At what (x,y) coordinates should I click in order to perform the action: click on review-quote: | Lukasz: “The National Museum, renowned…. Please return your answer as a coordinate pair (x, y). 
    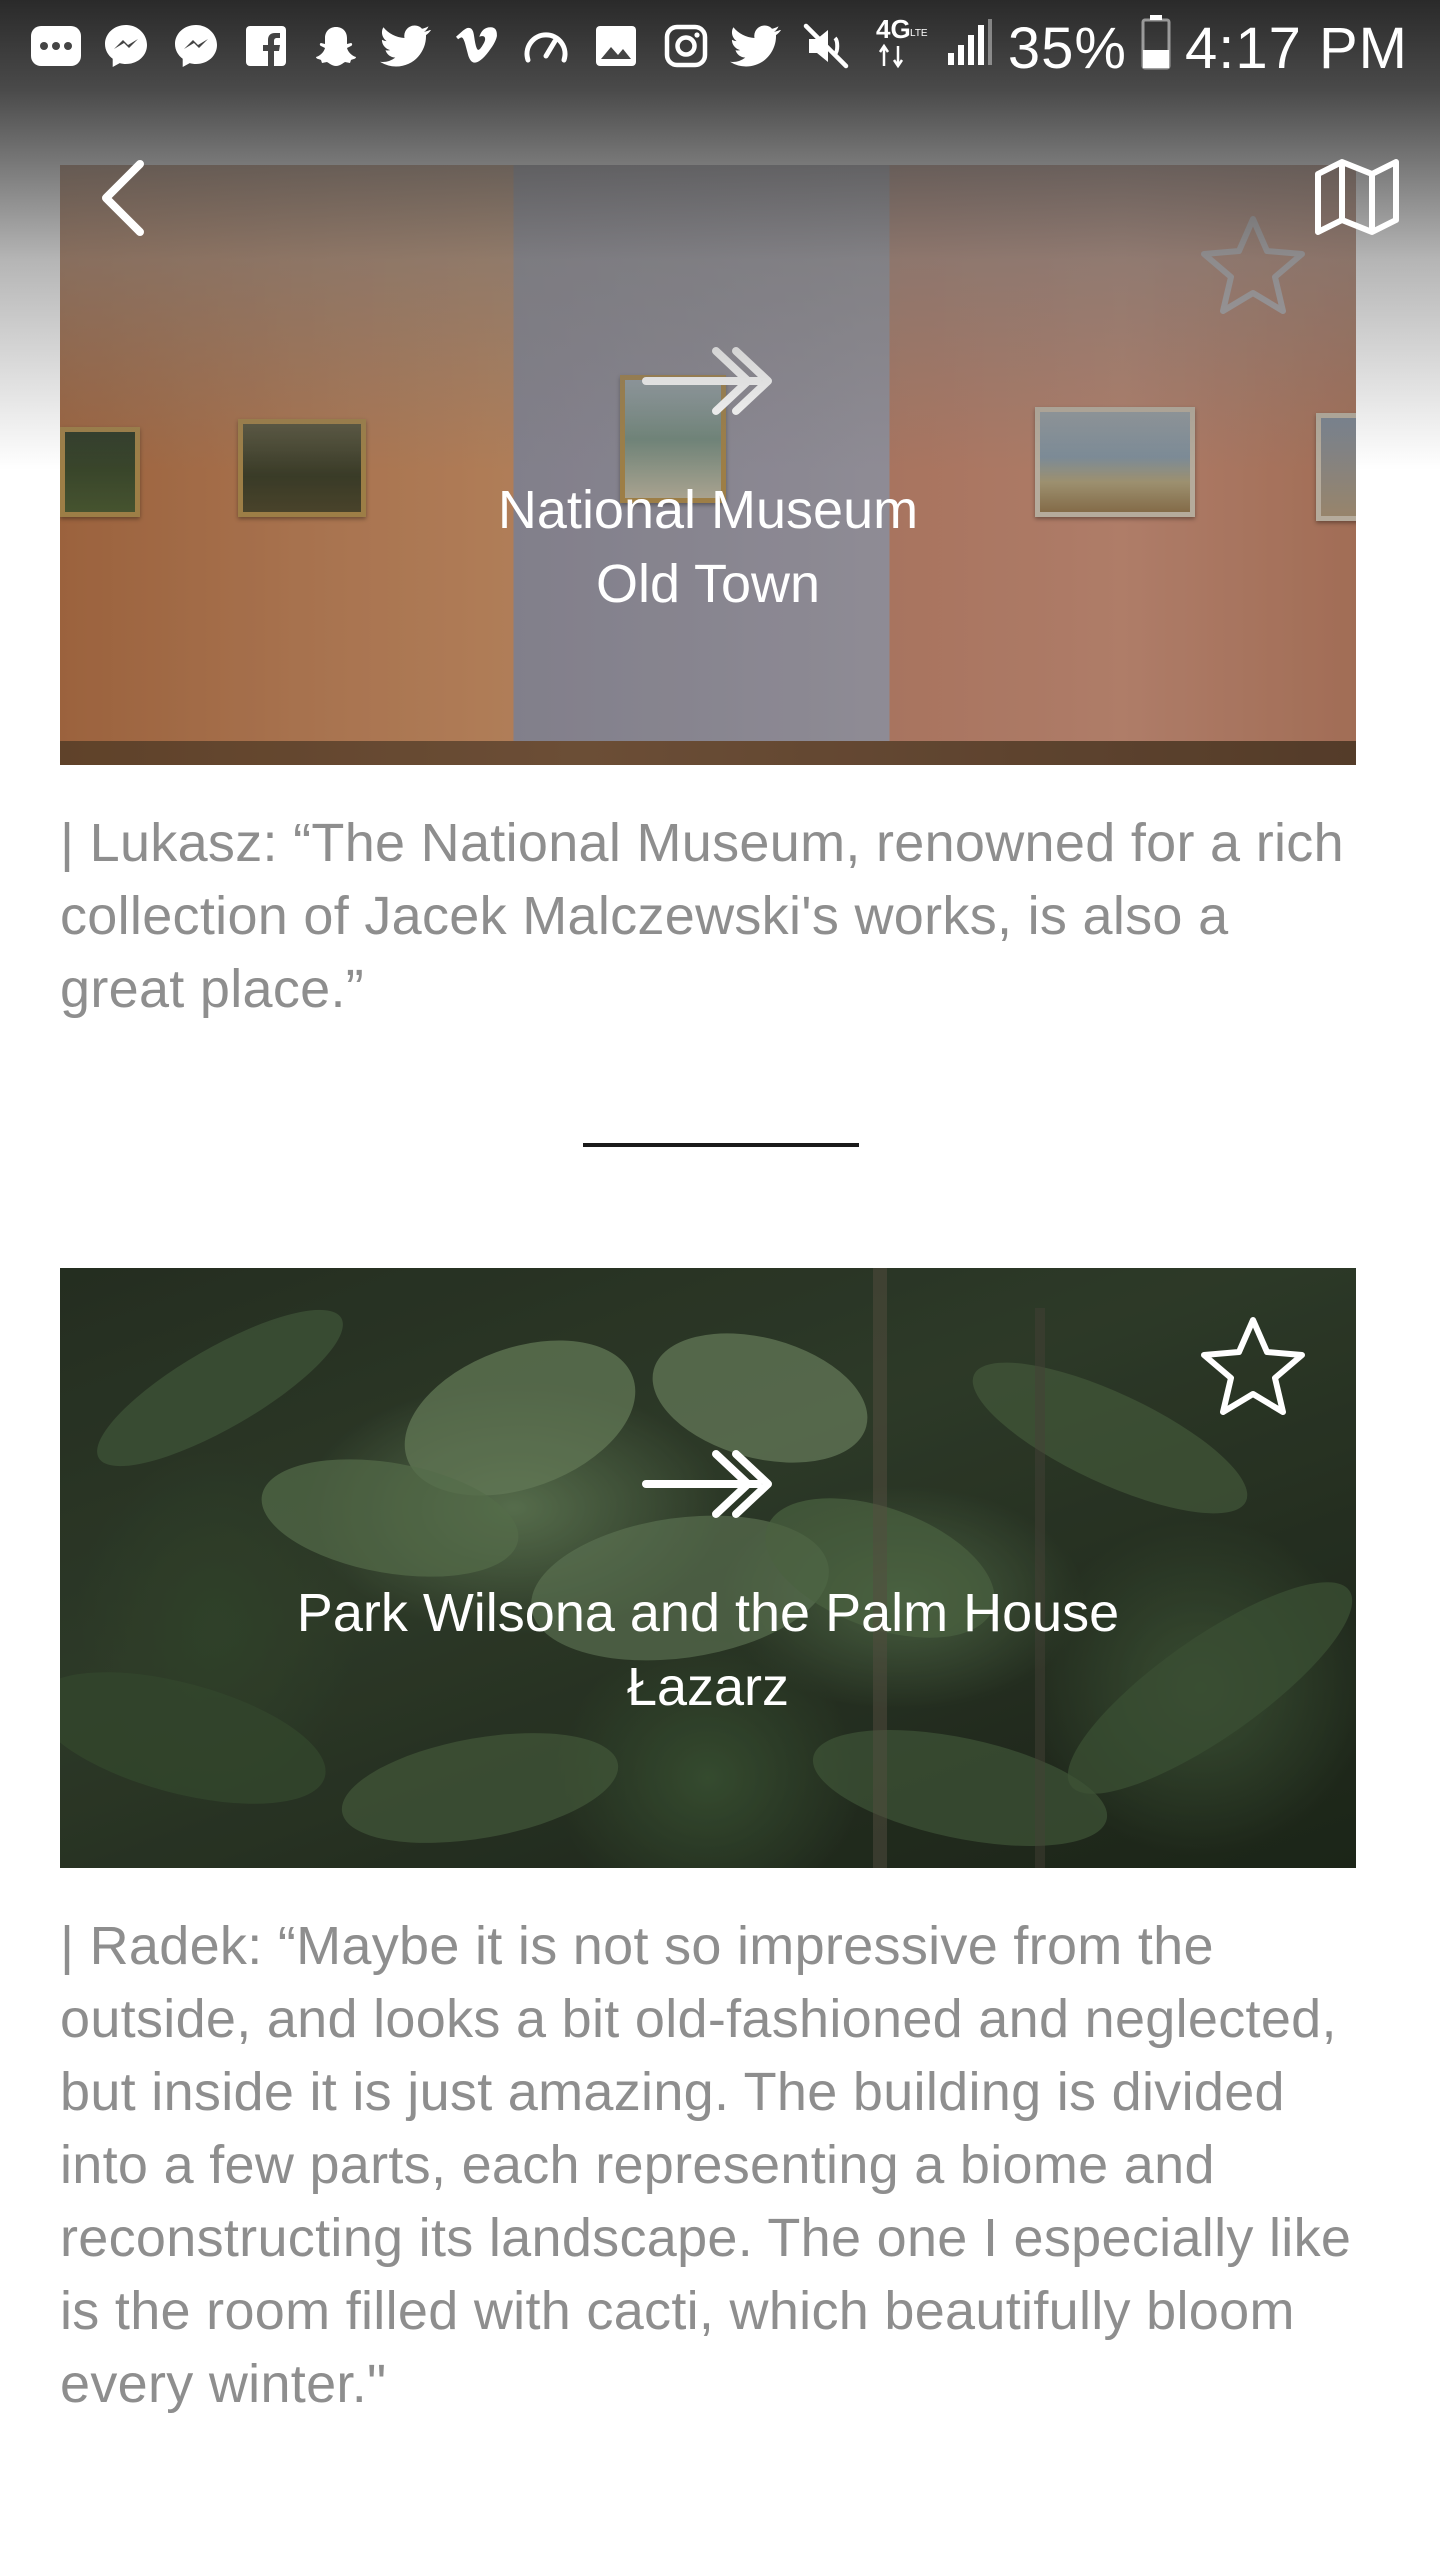
    Looking at the image, I should click on (702, 916).